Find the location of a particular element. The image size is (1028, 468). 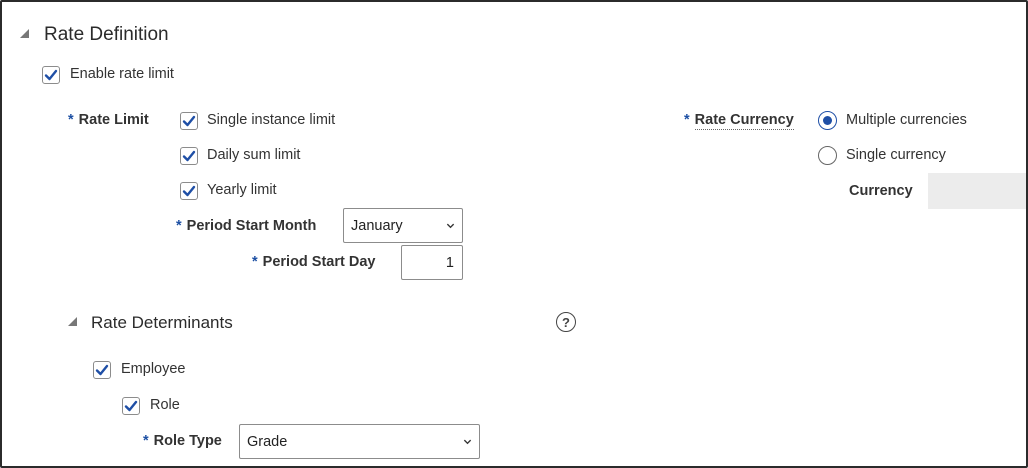

single-currency-label: Single currency is located at coordinates (896, 155).